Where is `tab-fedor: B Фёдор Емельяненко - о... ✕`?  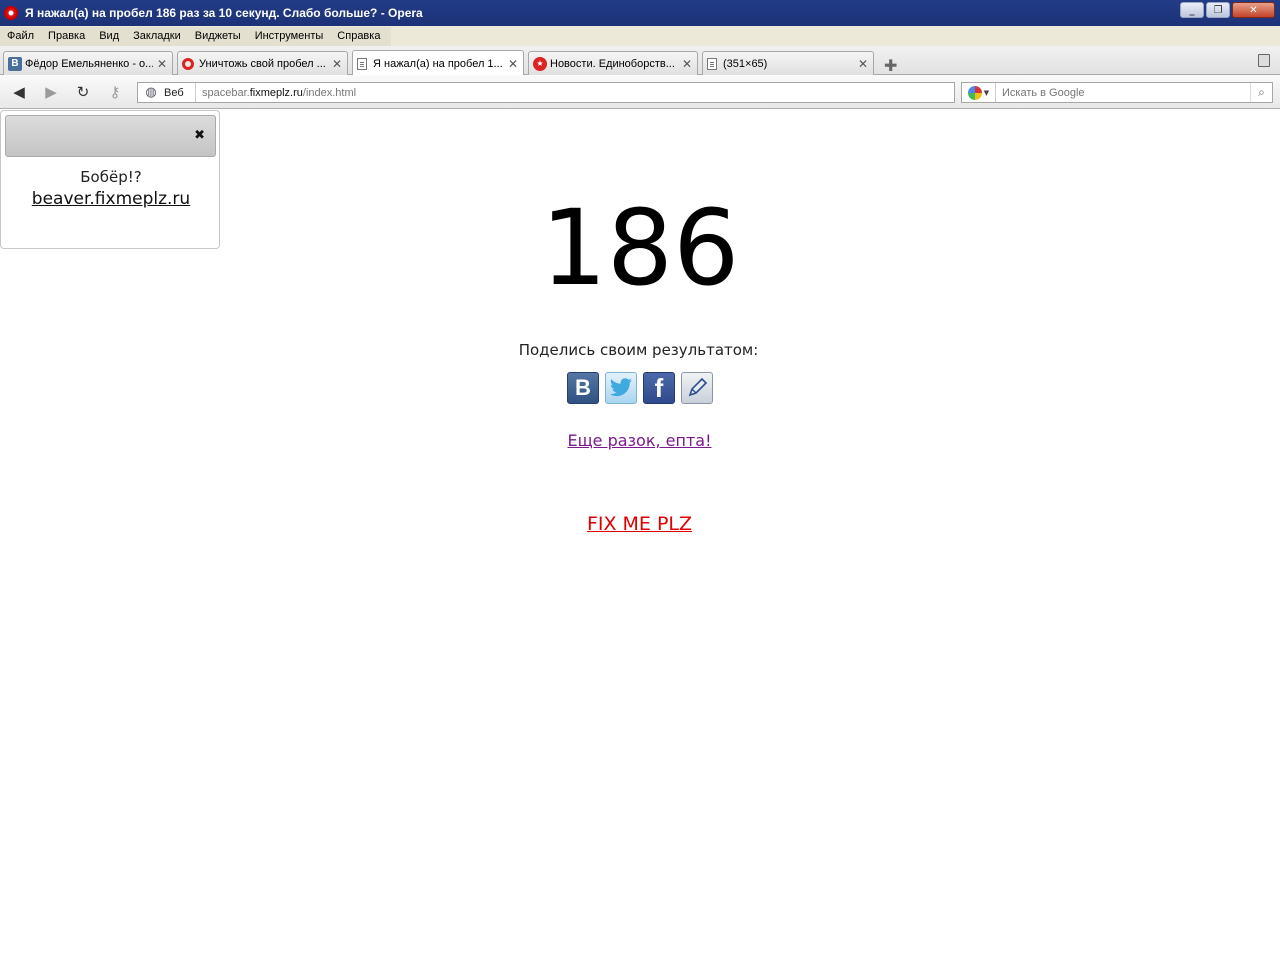 tab-fedor: B Фёдор Емельяненко - о... ✕ is located at coordinates (88, 63).